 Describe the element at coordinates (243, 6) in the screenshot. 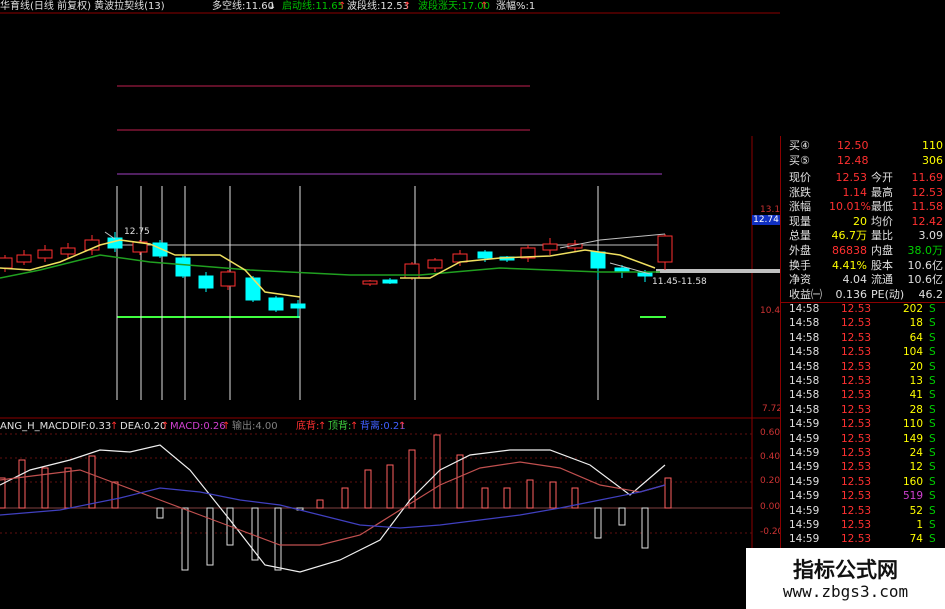

I see `header-item-0: 多空线:11.60` at that location.